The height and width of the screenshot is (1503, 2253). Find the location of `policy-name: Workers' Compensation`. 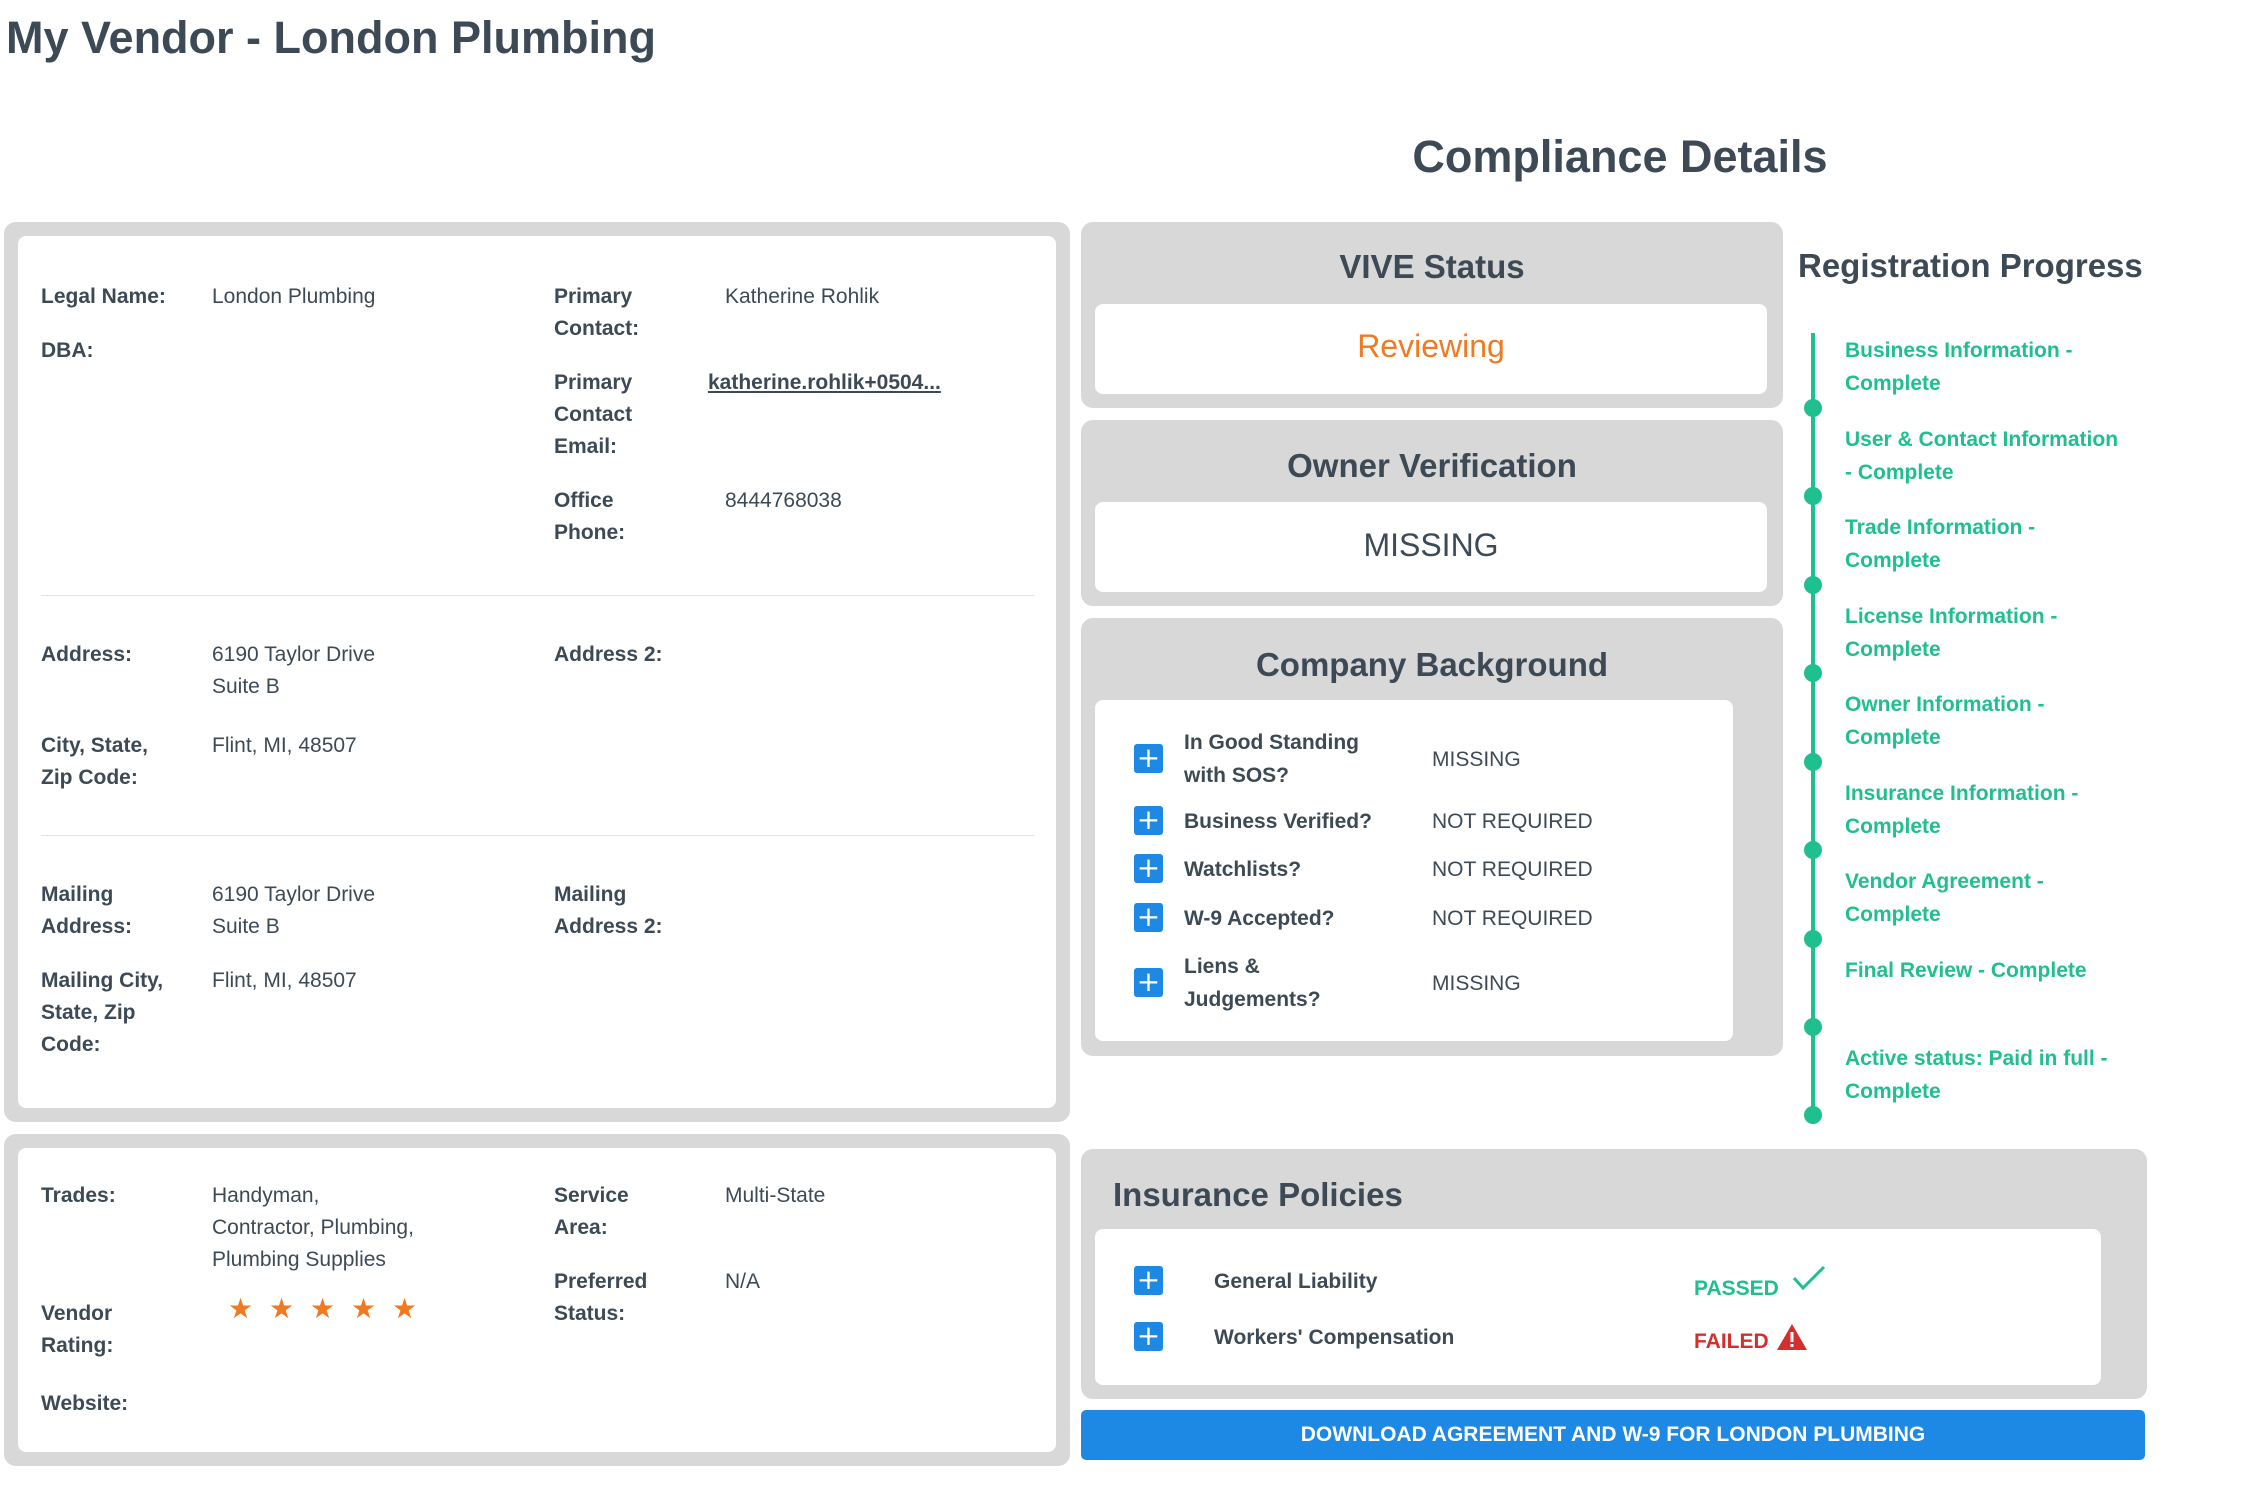

policy-name: Workers' Compensation is located at coordinates (1334, 1337).